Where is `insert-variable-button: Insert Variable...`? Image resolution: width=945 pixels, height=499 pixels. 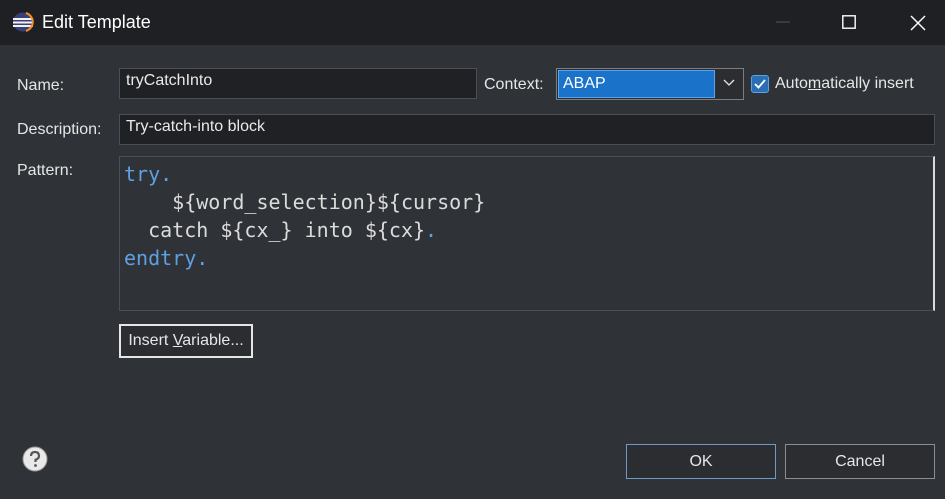
insert-variable-button: Insert Variable... is located at coordinates (186, 341).